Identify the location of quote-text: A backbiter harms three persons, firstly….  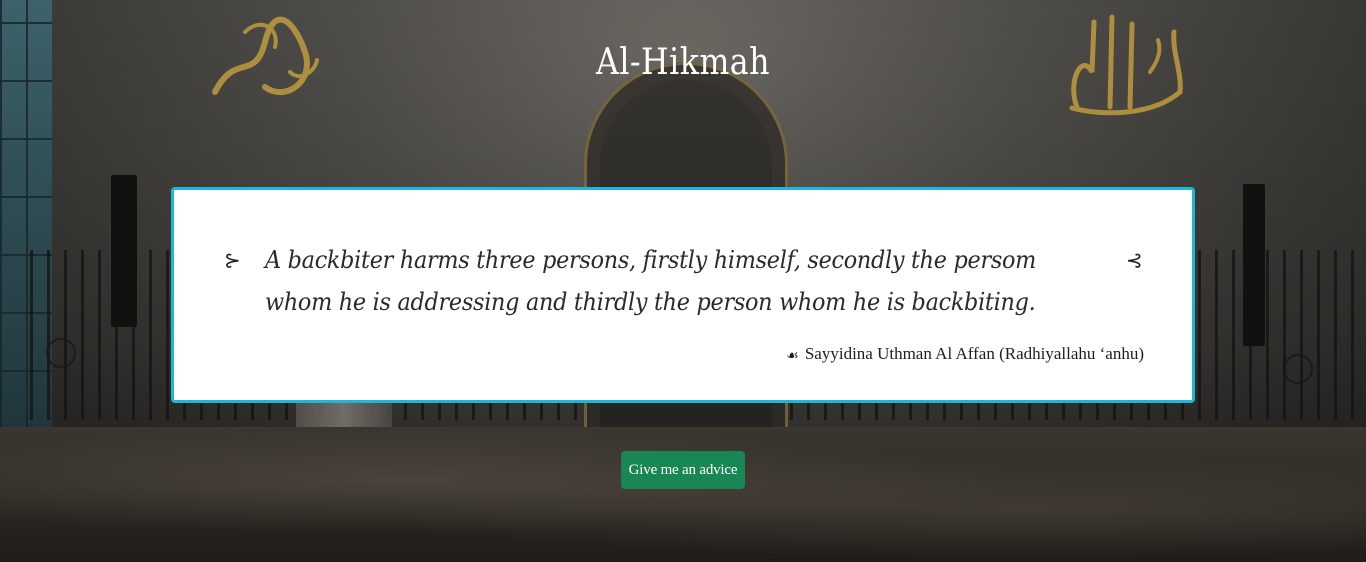
(651, 281).